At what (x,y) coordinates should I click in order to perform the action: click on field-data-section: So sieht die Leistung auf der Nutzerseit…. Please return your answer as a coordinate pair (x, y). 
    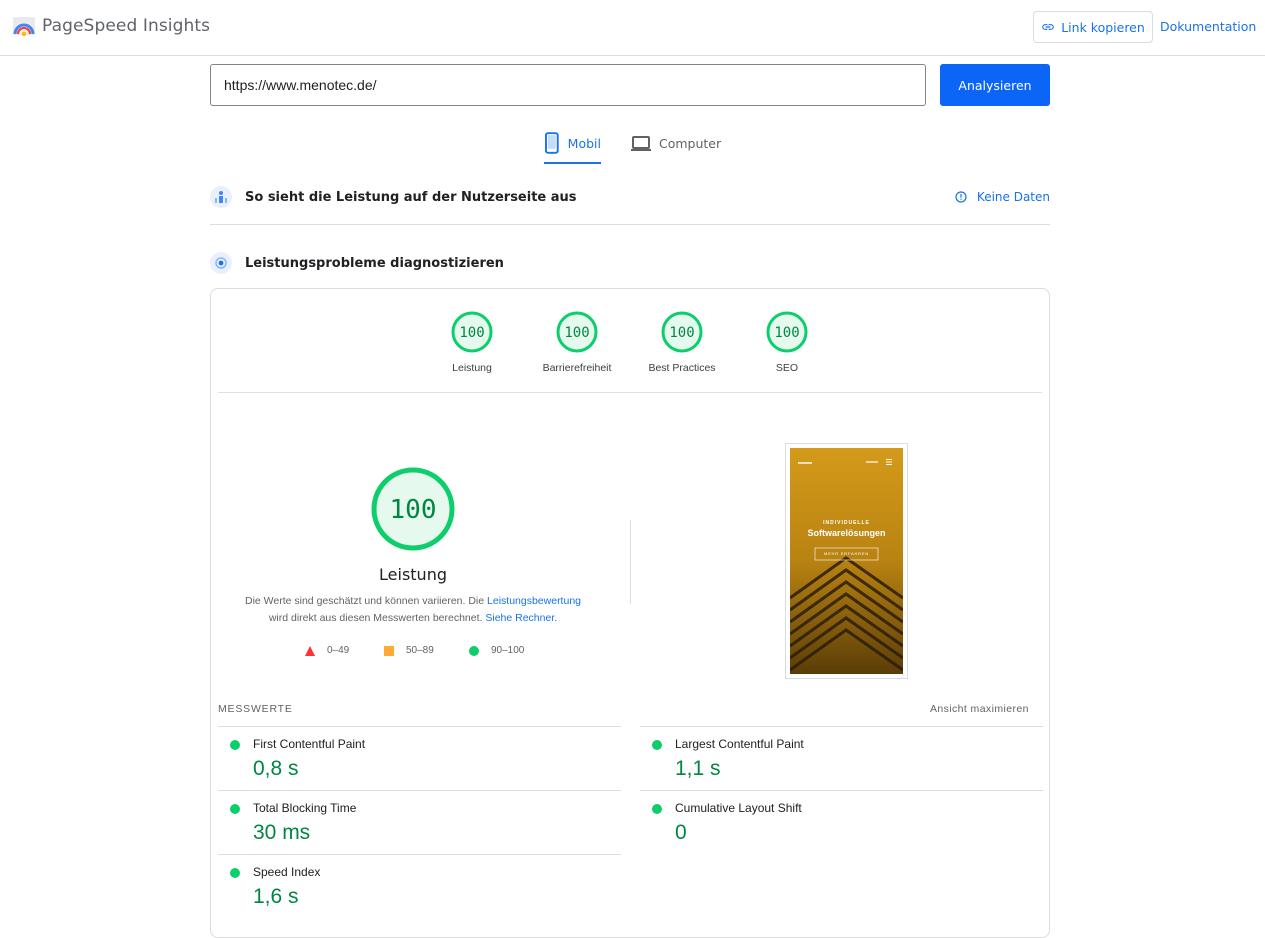
    Looking at the image, I should click on (630, 197).